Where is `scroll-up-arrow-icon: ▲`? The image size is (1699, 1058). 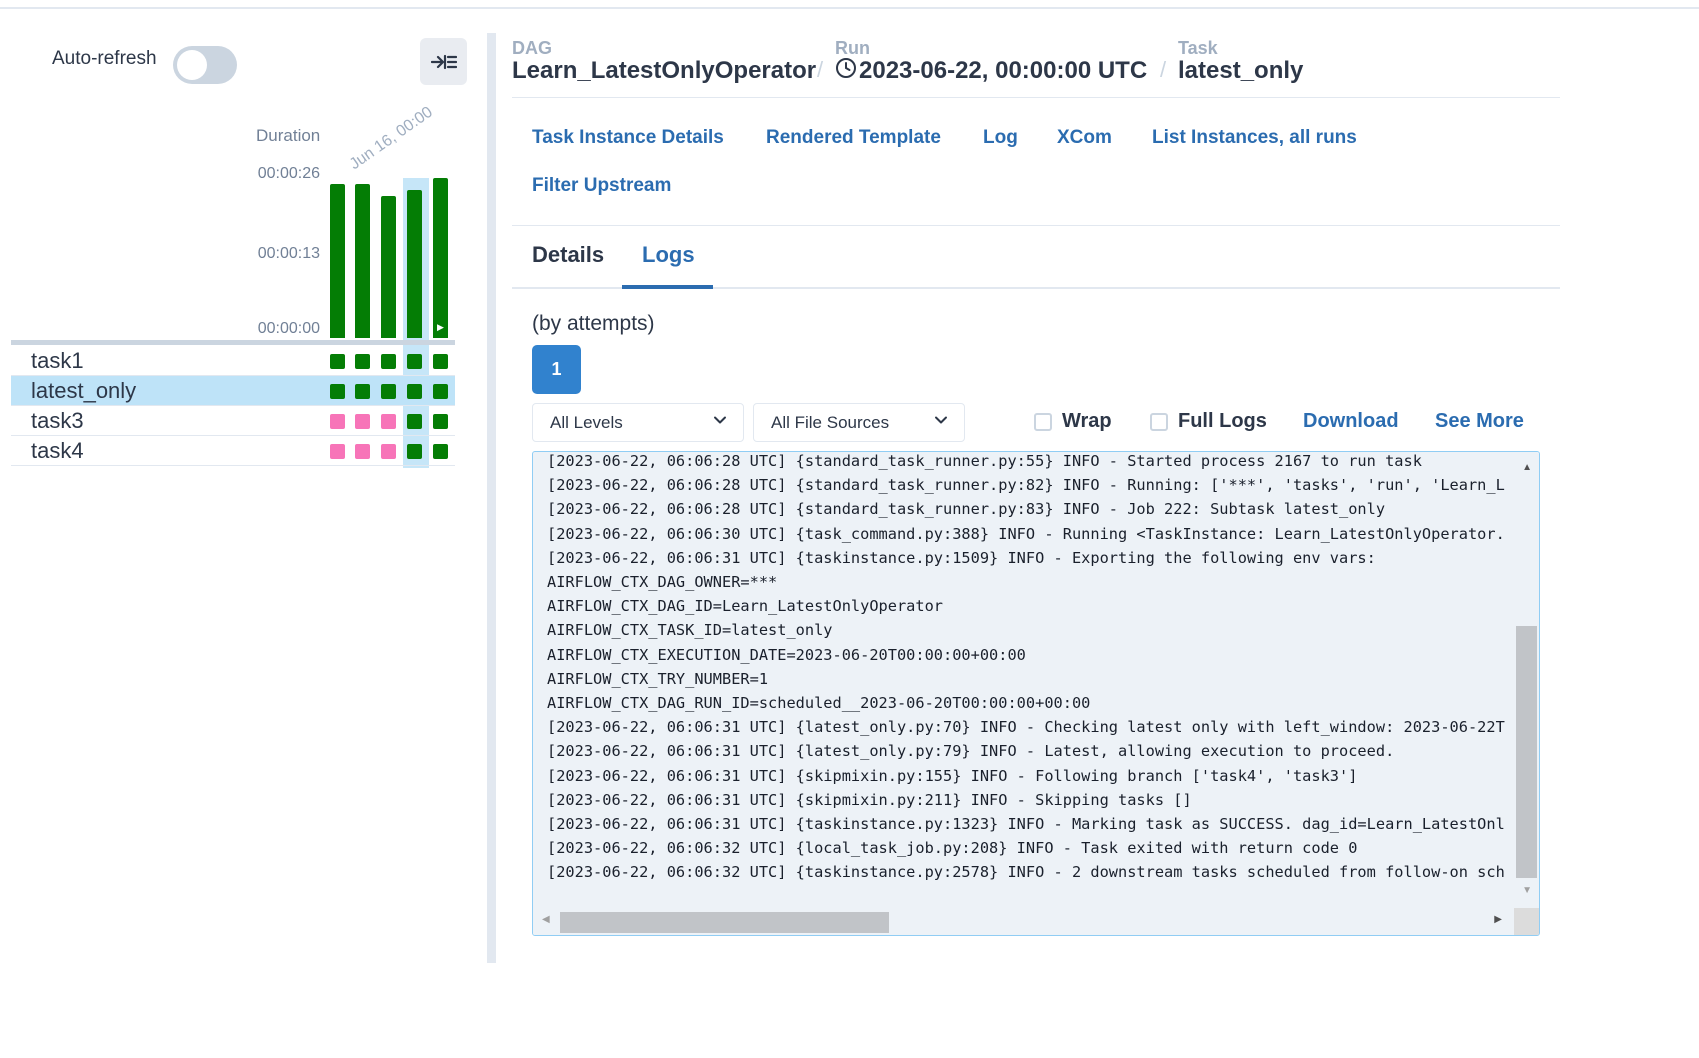
scroll-up-arrow-icon: ▲ is located at coordinates (1527, 467).